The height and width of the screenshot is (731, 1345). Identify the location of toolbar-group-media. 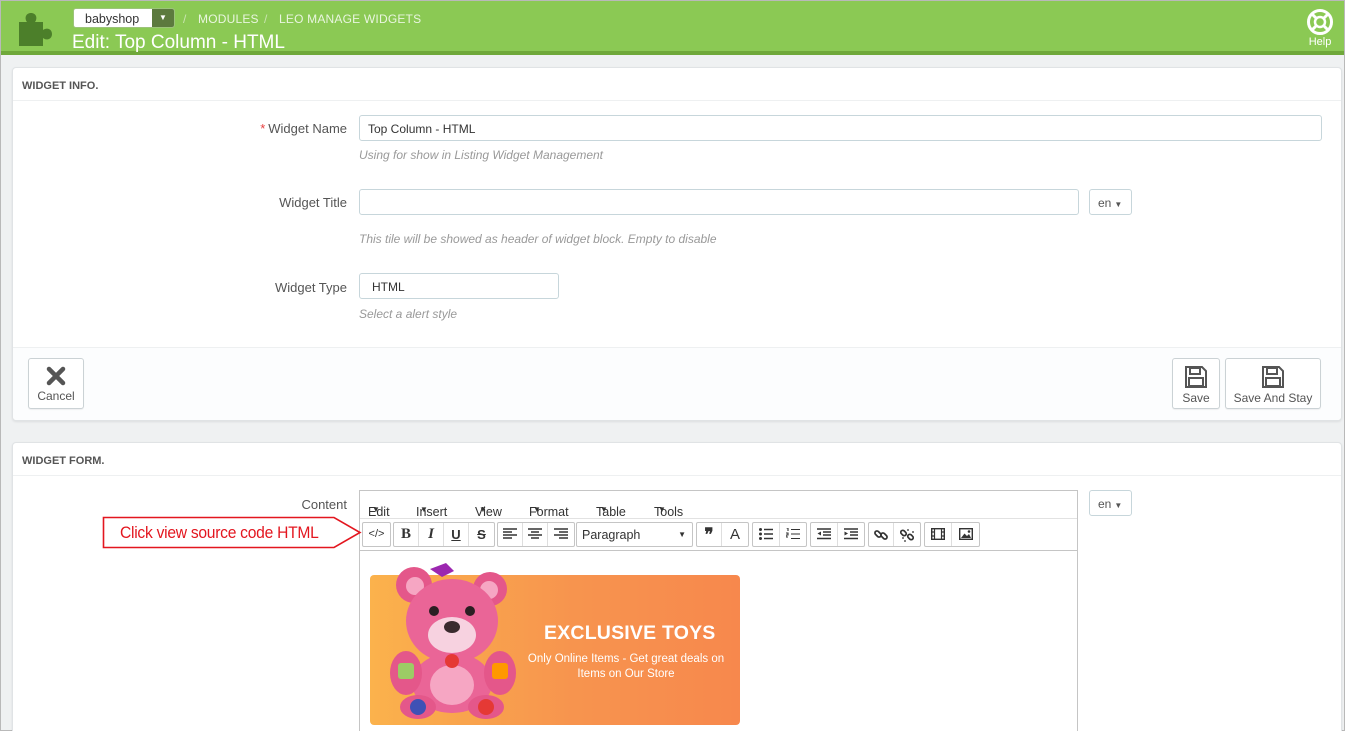
(952, 534).